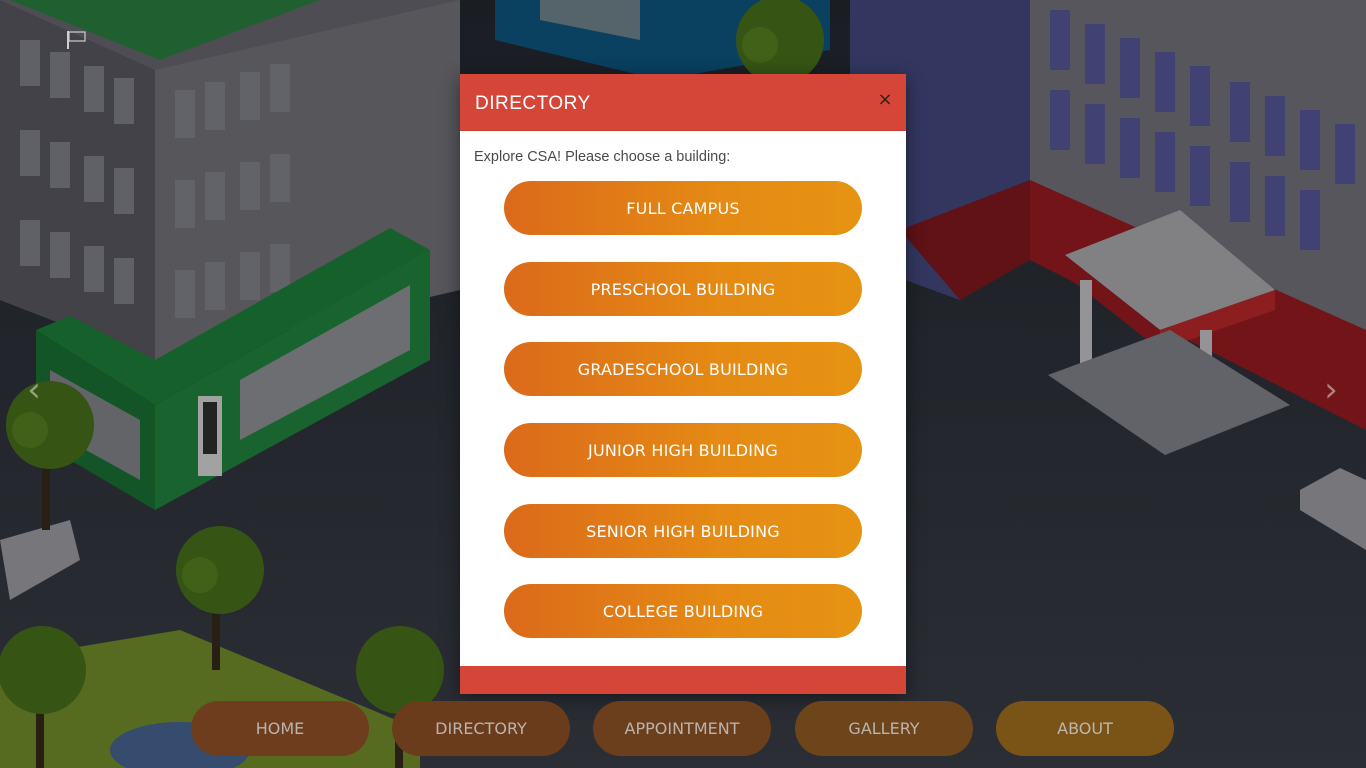 The width and height of the screenshot is (1366, 768). What do you see at coordinates (683, 102) in the screenshot?
I see `modal-header: DIRECTORY ×` at bounding box center [683, 102].